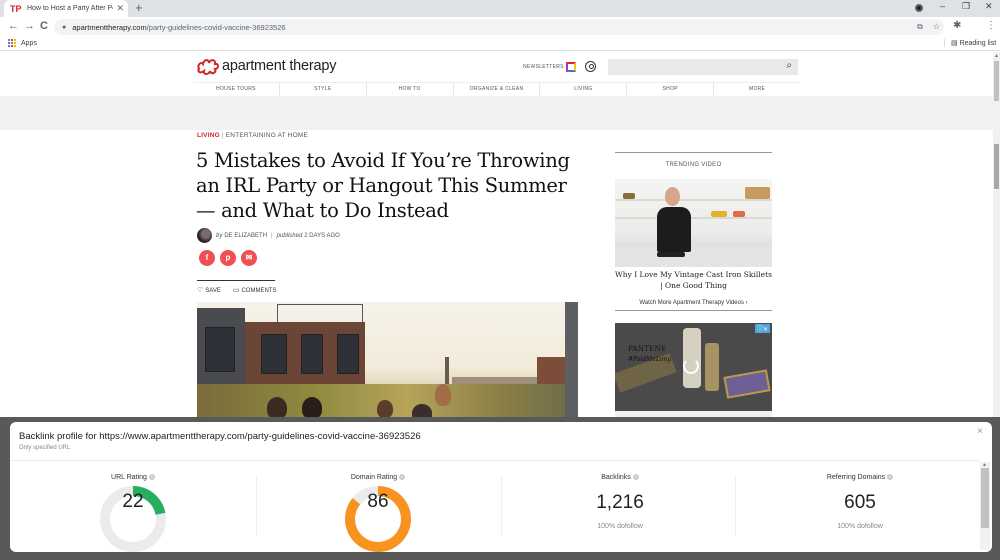  What do you see at coordinates (109, 27) in the screenshot?
I see `url-host: apartmenttherapy.com` at bounding box center [109, 27].